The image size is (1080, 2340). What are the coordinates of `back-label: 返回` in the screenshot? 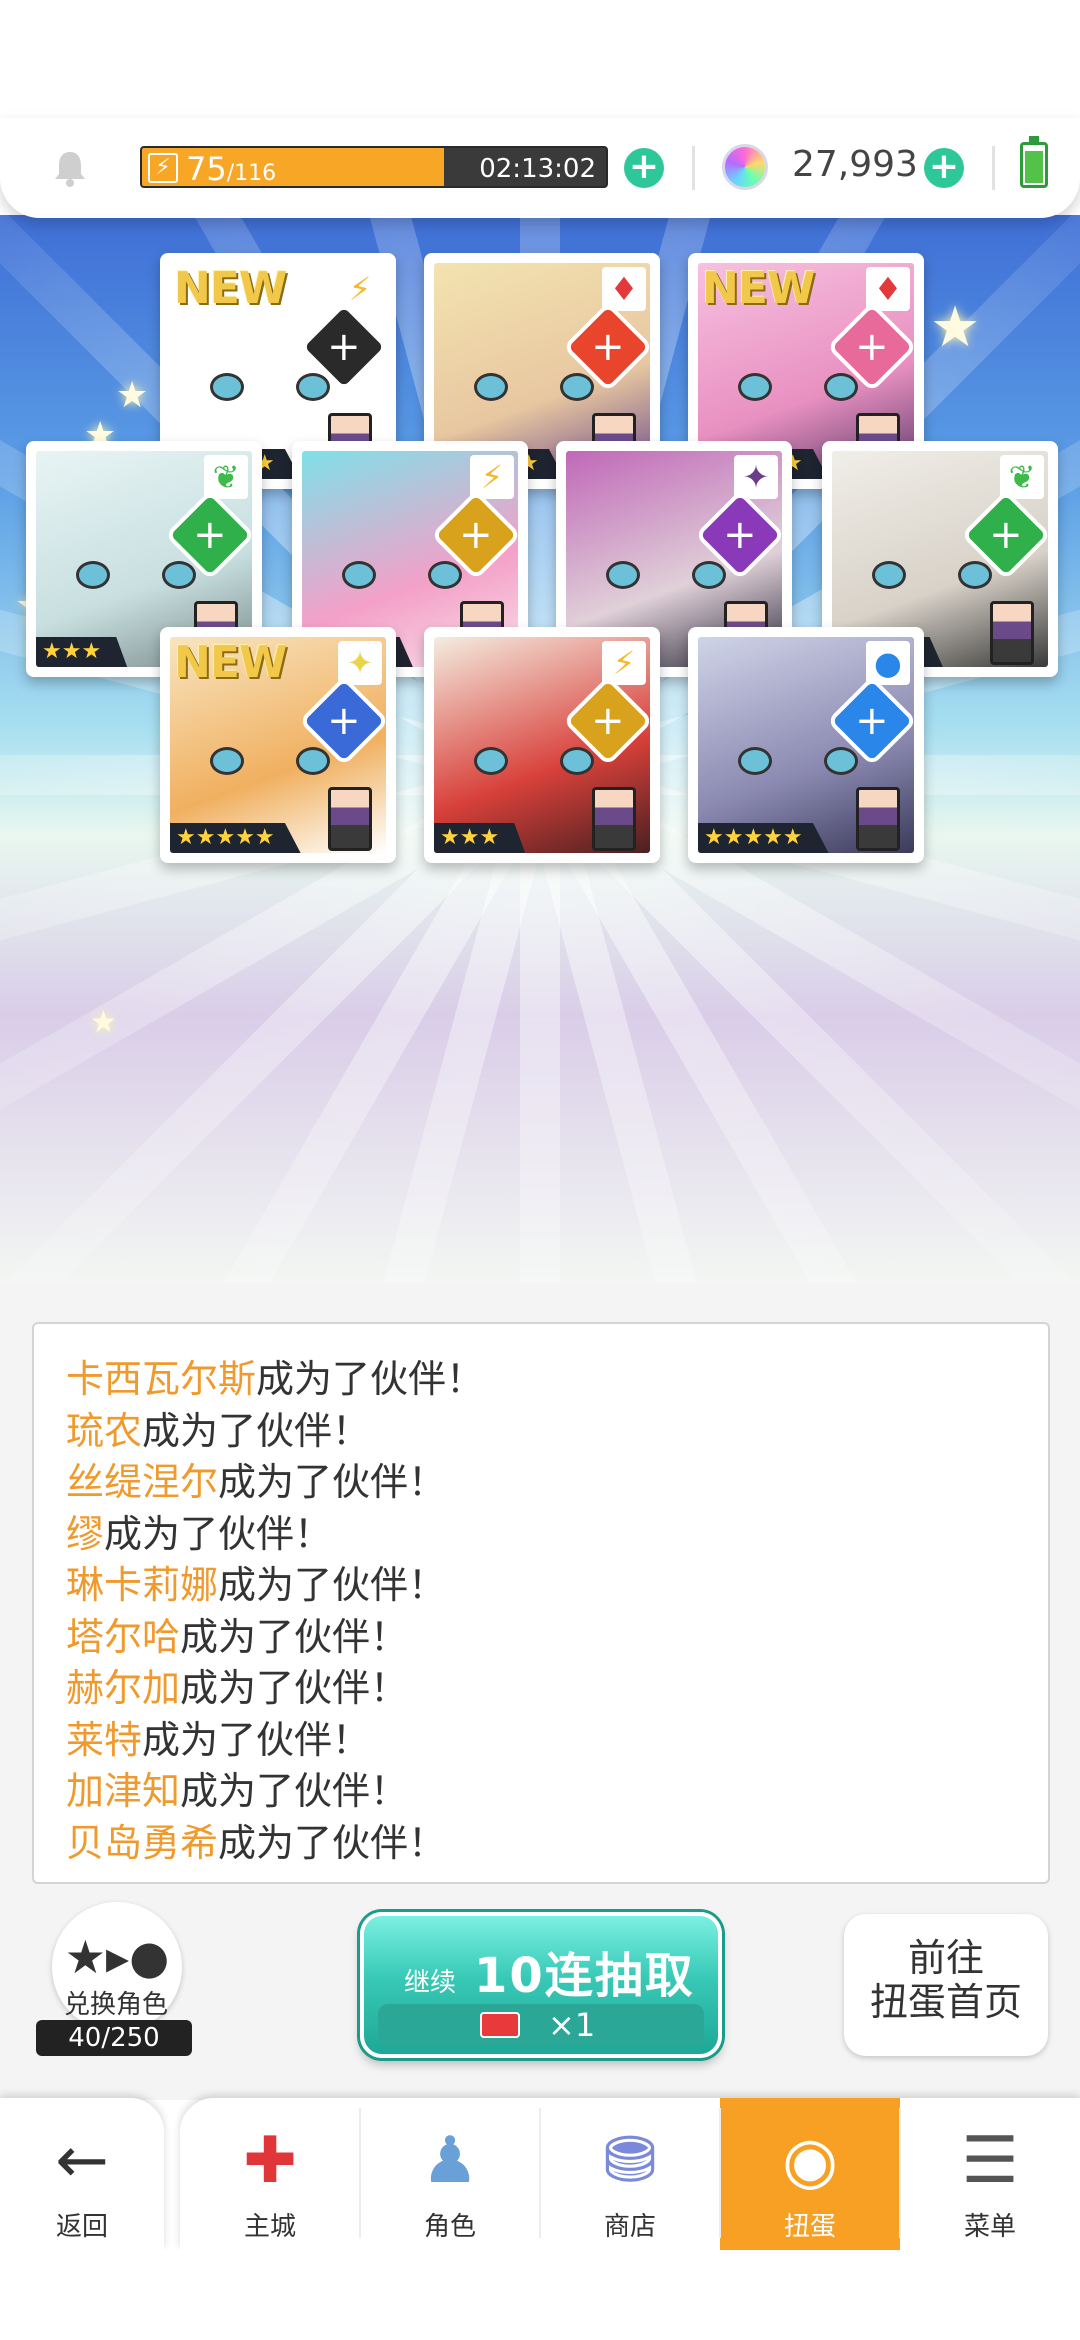 It's located at (81, 2227).